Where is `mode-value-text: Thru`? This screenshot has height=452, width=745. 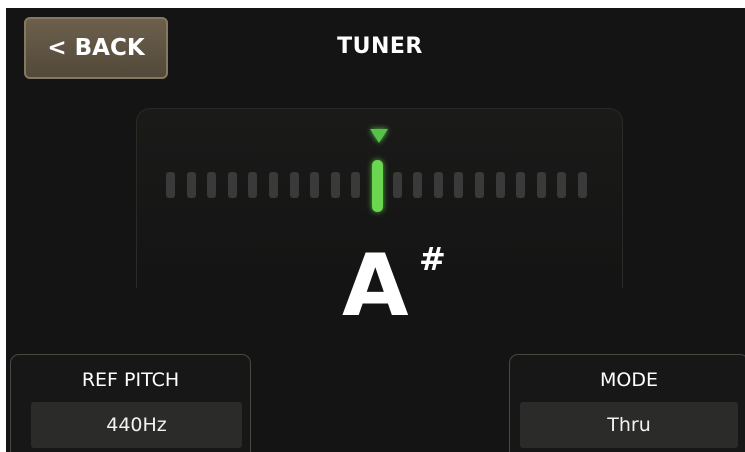
mode-value-text: Thru is located at coordinates (629, 425).